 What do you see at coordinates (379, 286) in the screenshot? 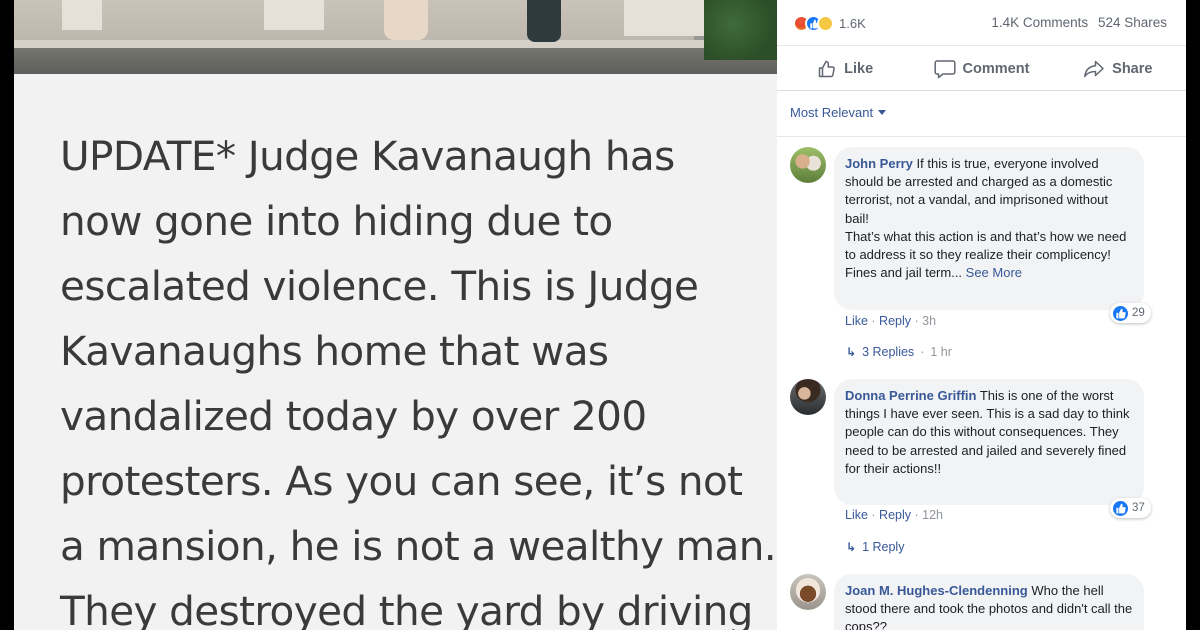
I see `caption-line: escalated violence. This is Judge` at bounding box center [379, 286].